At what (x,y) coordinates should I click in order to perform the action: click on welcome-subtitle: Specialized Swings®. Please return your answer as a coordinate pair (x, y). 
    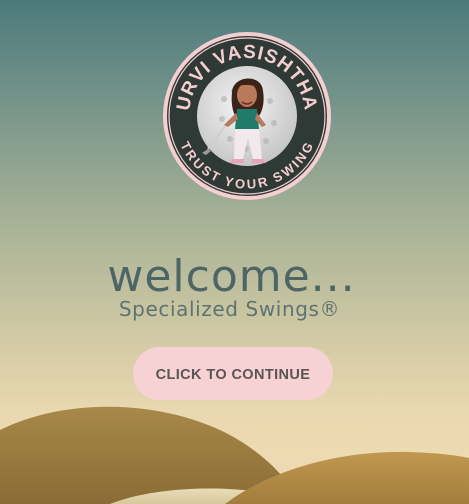
    Looking at the image, I should click on (229, 309).